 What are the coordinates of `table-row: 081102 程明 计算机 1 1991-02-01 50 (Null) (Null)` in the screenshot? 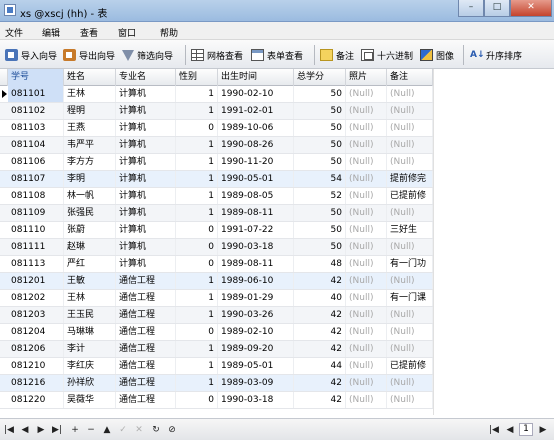 It's located at (216, 111).